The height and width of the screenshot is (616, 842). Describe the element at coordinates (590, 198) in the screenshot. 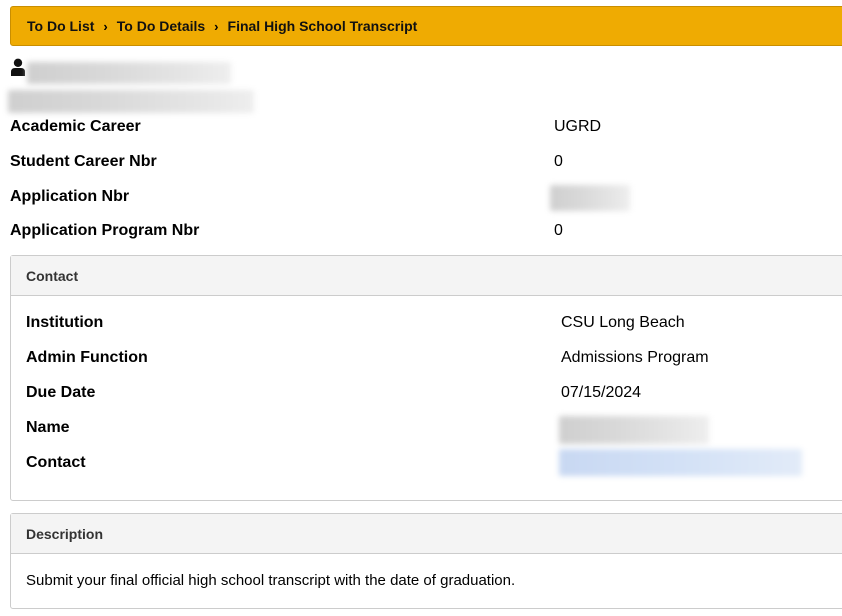

I see `application-nbr-redacted` at that location.